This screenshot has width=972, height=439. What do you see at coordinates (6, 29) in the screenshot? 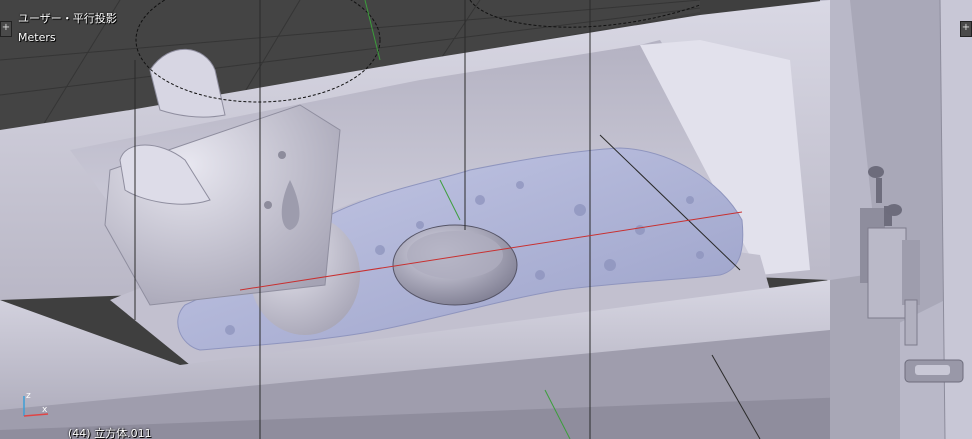
I see `region-corner-widget: +` at bounding box center [6, 29].